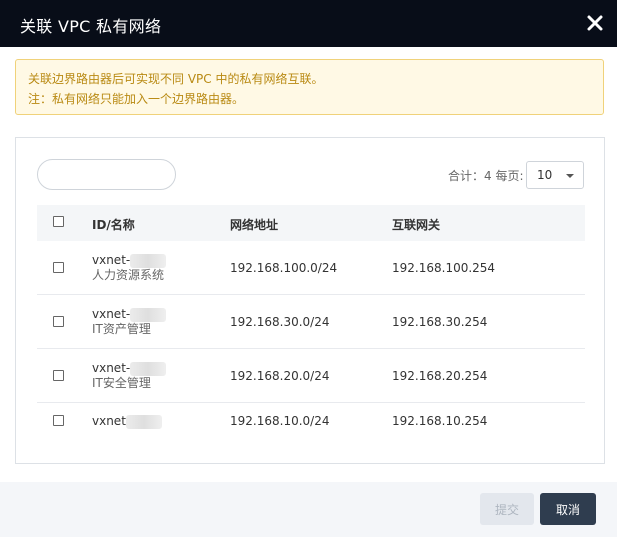 This screenshot has width=617, height=537. I want to click on row-gateway: 192.168.30.254, so click(440, 322).